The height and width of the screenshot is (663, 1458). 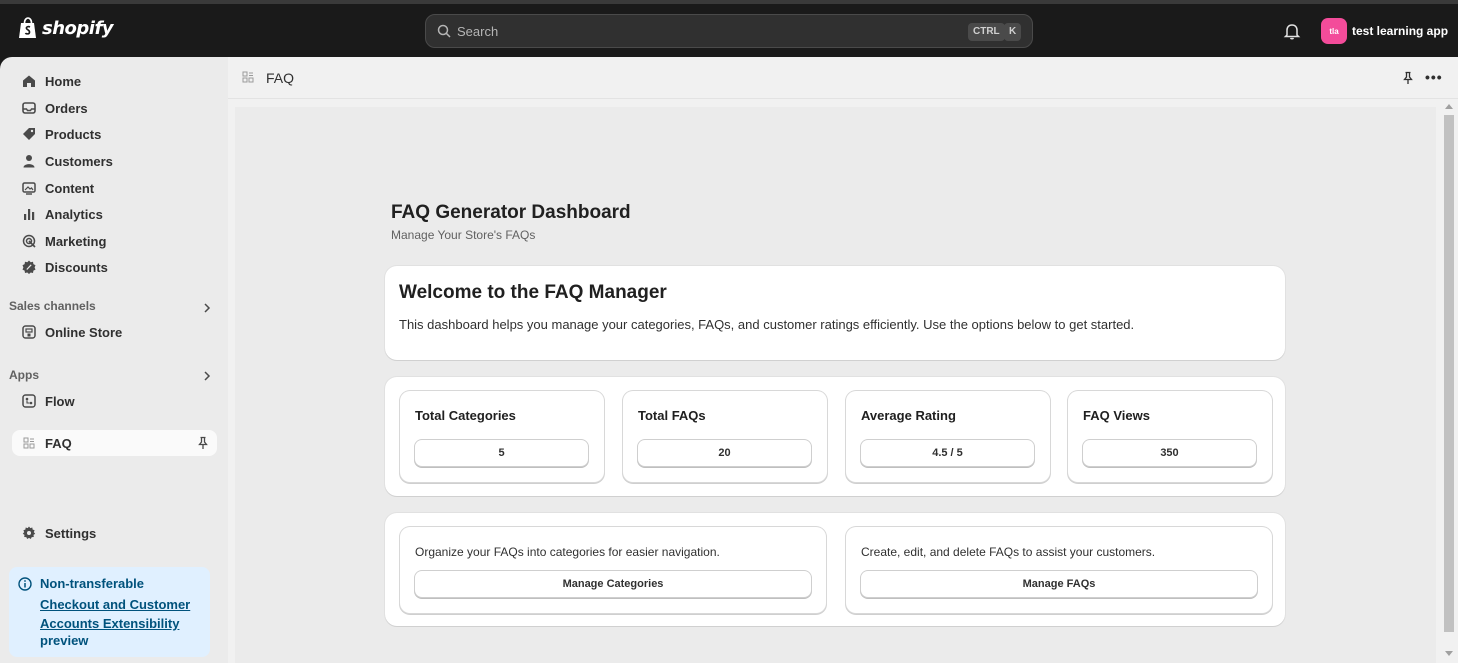 I want to click on dashboard-subtitle: Manage Your Store's FAQs, so click(x=463, y=235).